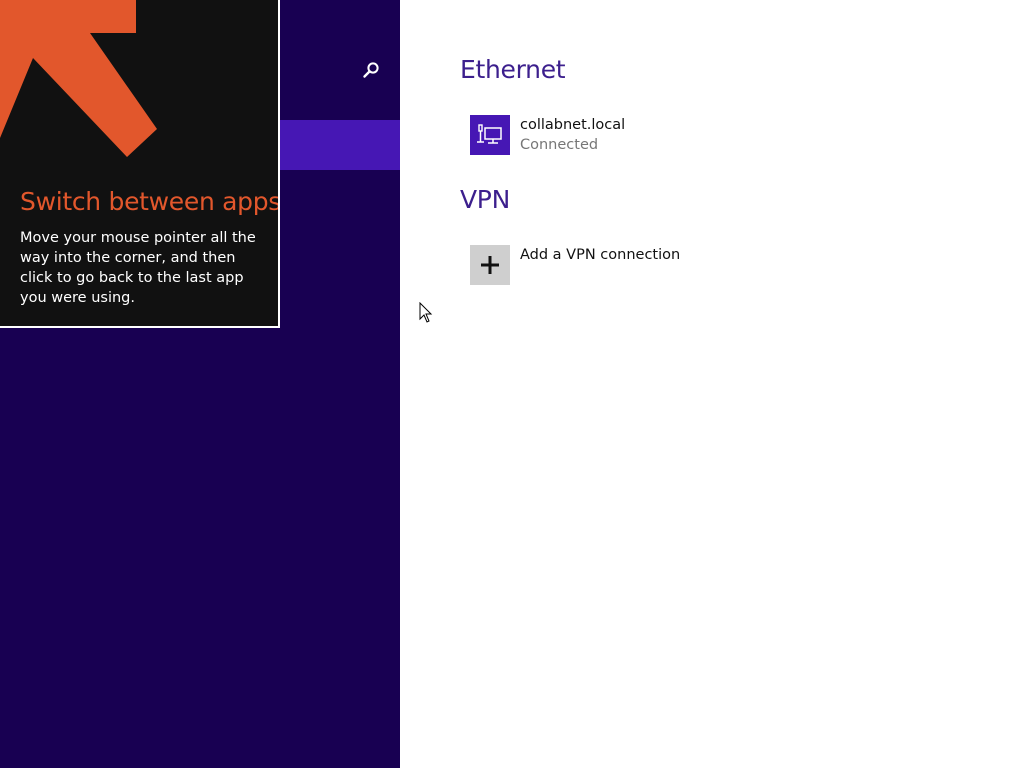 The image size is (1024, 768). Describe the element at coordinates (513, 69) in the screenshot. I see `ethernet-section-title: Ethernet` at that location.